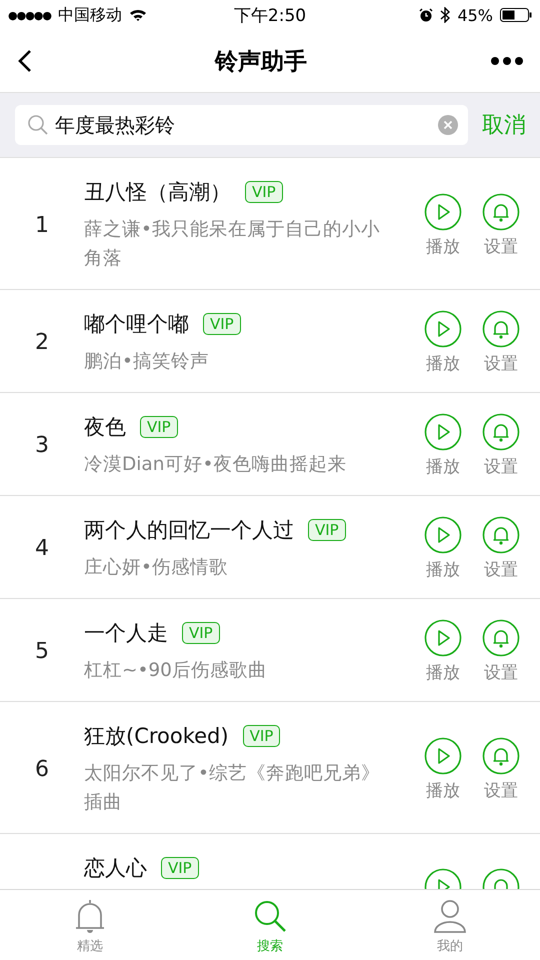 The height and width of the screenshot is (960, 540). Describe the element at coordinates (42, 548) in the screenshot. I see `rank-number: 4` at that location.